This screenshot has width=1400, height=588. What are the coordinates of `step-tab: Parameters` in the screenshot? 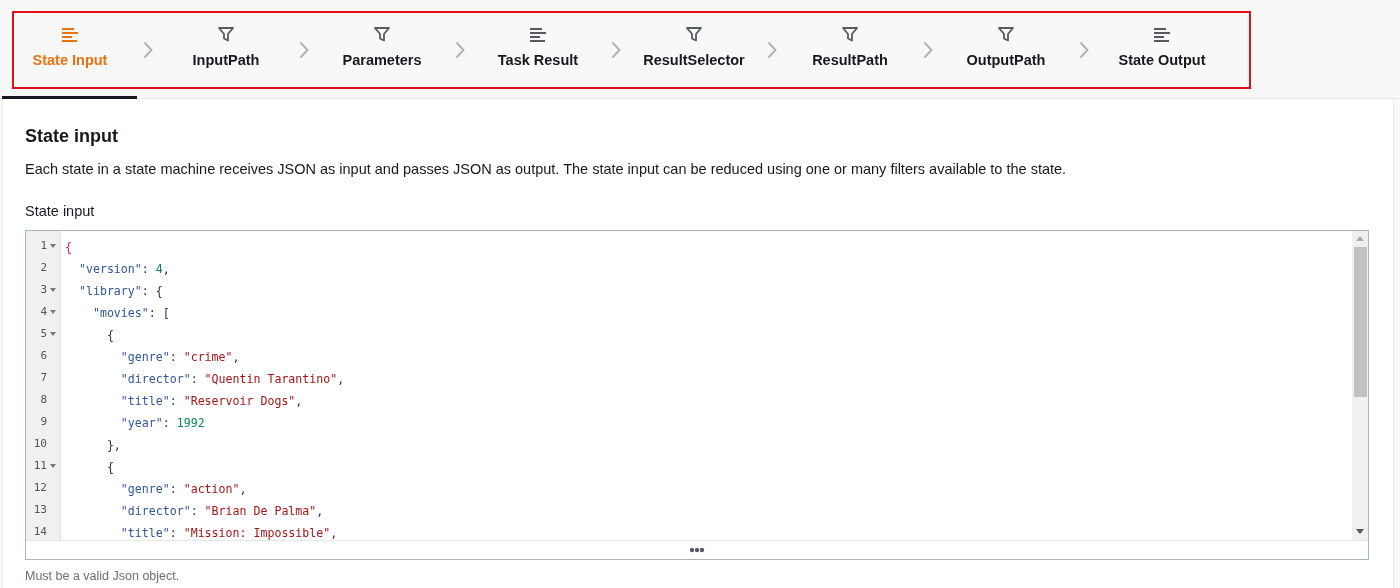 It's located at (382, 49).